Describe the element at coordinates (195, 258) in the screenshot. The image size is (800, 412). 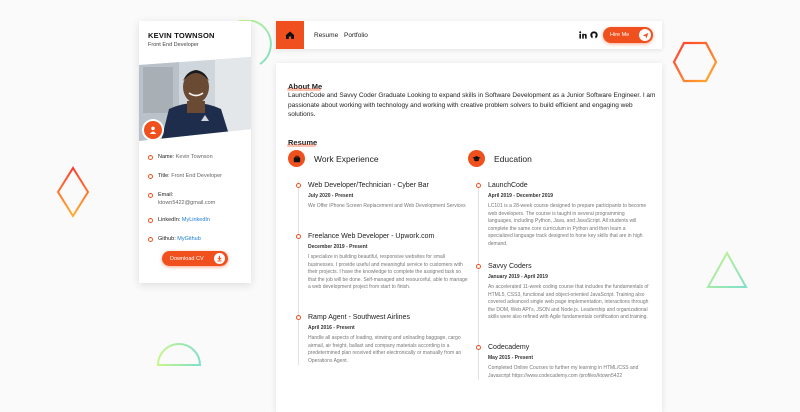
I see `download-cv-button: Download CV` at that location.